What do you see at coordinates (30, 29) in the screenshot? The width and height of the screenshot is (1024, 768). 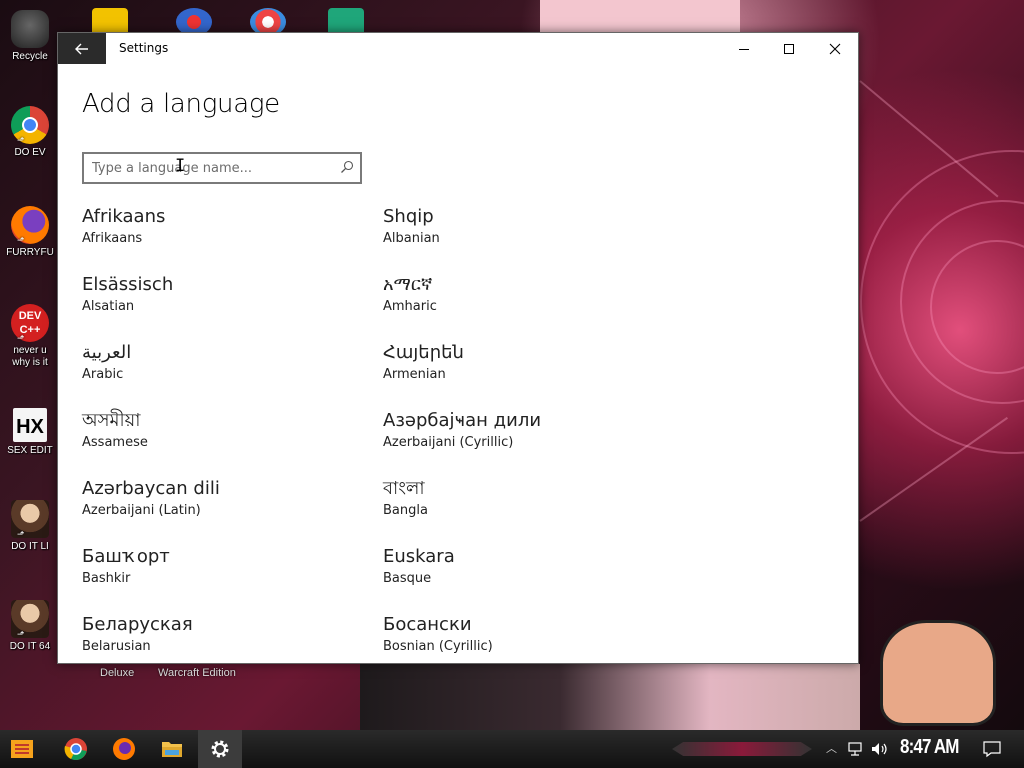 I see `recycle-bin-icon` at bounding box center [30, 29].